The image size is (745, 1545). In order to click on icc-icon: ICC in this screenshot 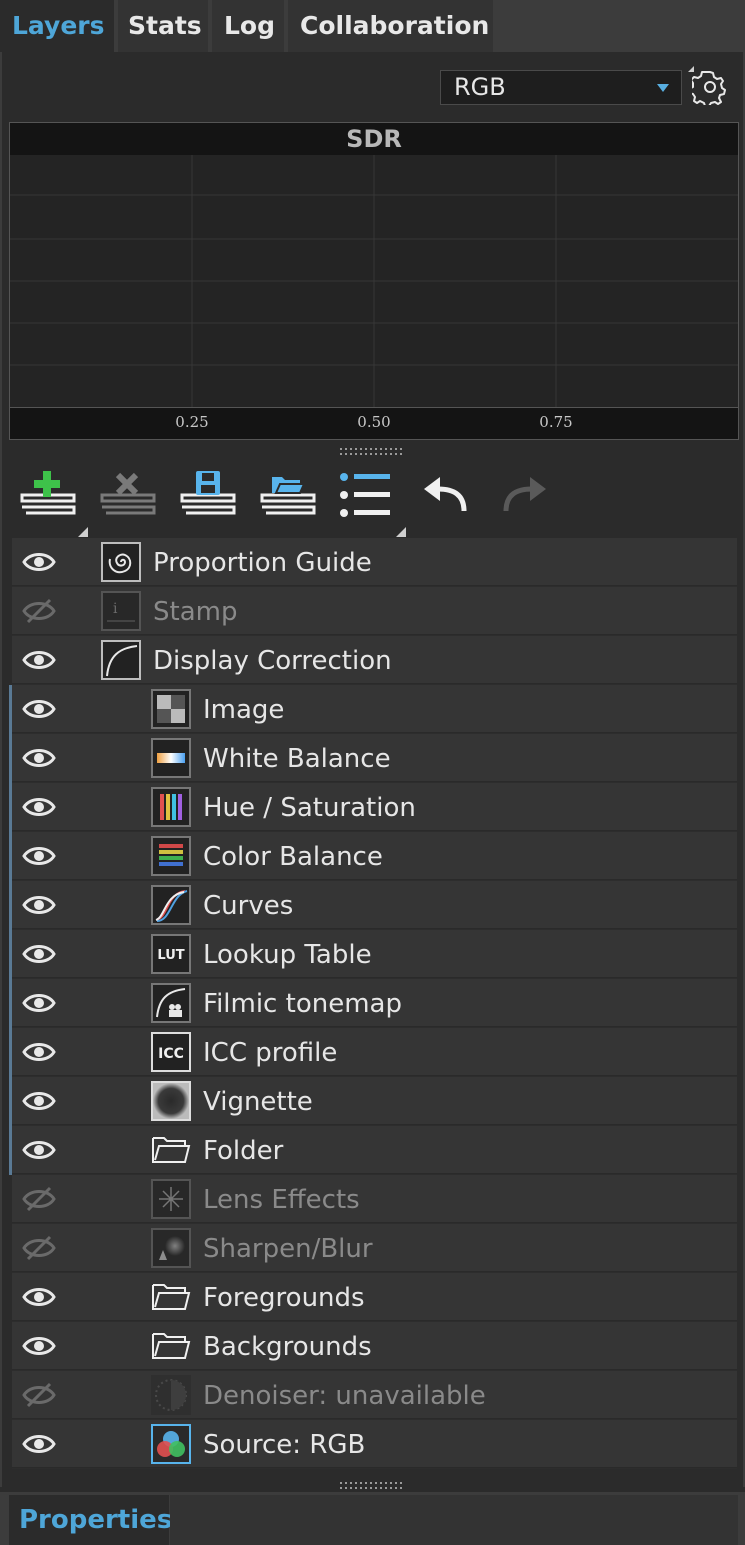, I will do `click(171, 1052)`.